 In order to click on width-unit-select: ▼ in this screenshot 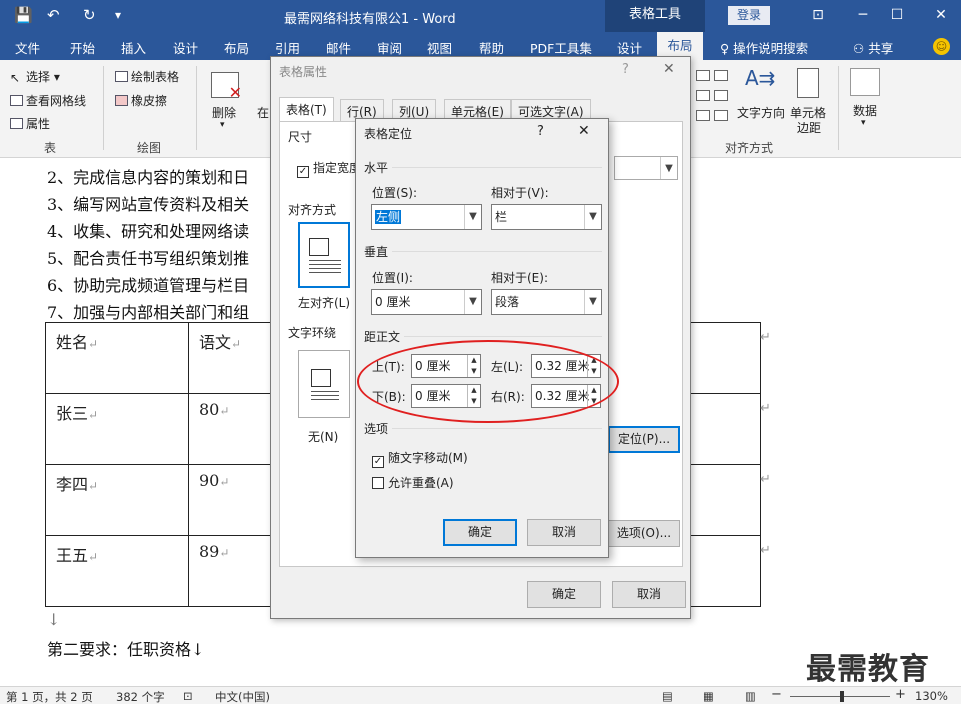, I will do `click(646, 168)`.